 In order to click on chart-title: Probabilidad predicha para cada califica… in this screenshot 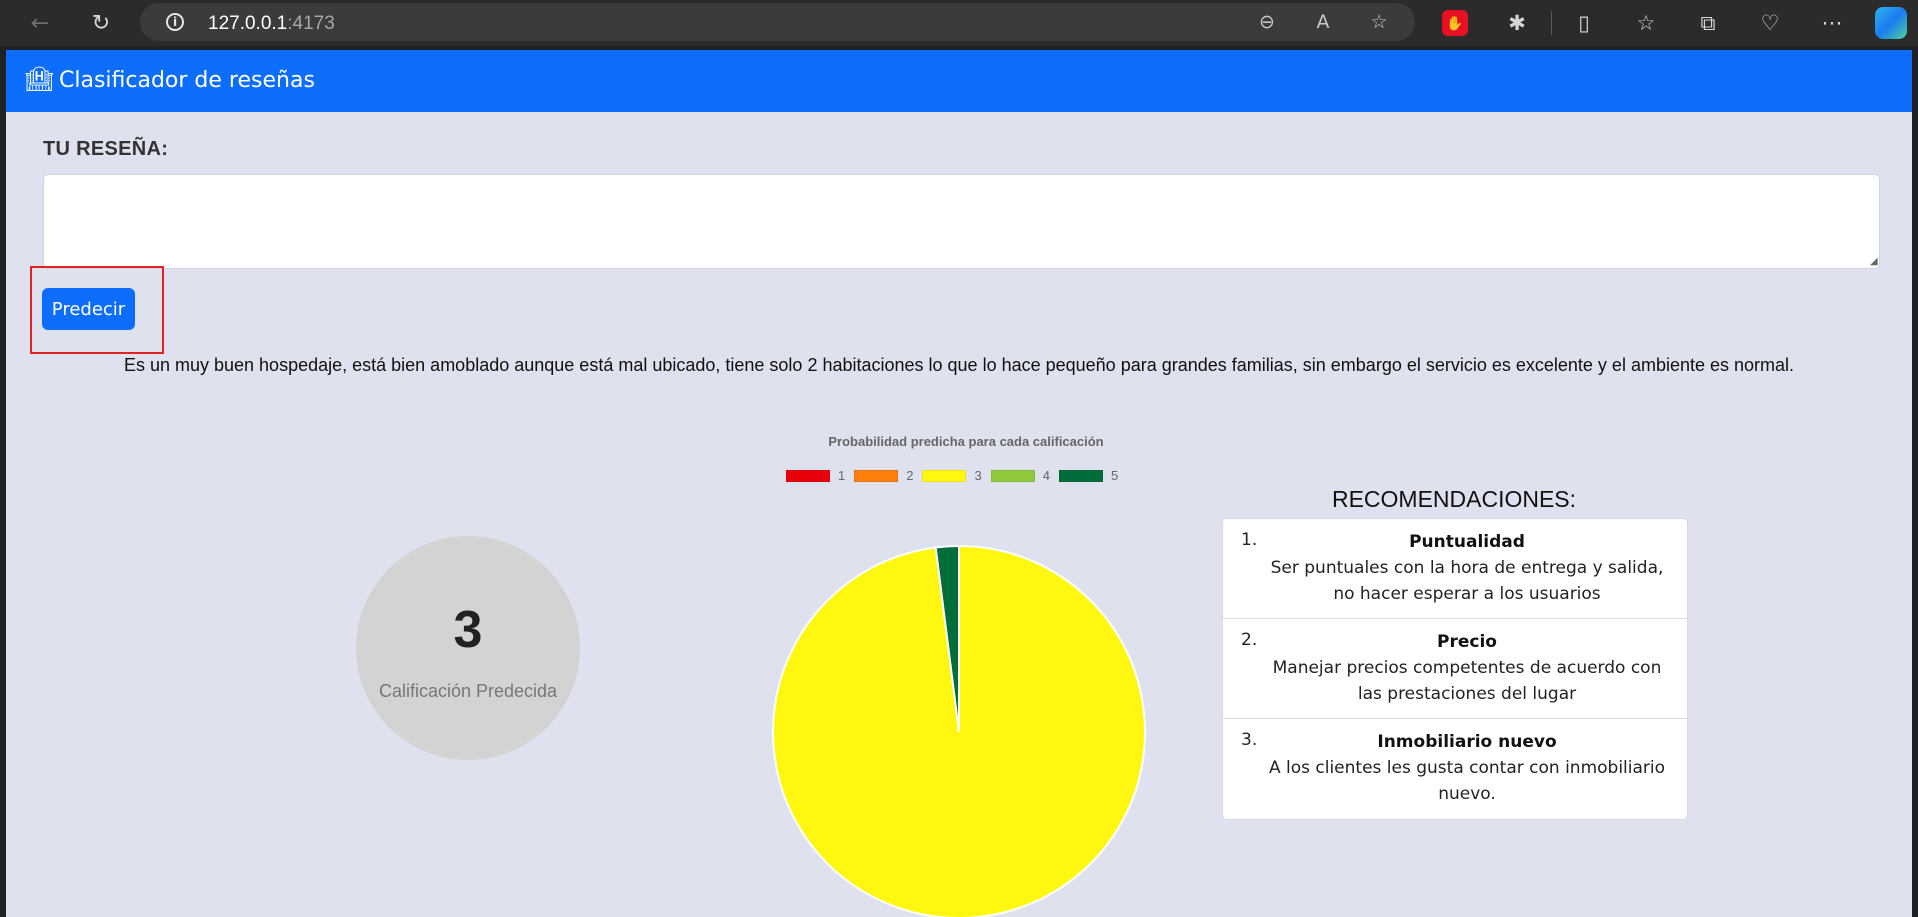, I will do `click(966, 441)`.